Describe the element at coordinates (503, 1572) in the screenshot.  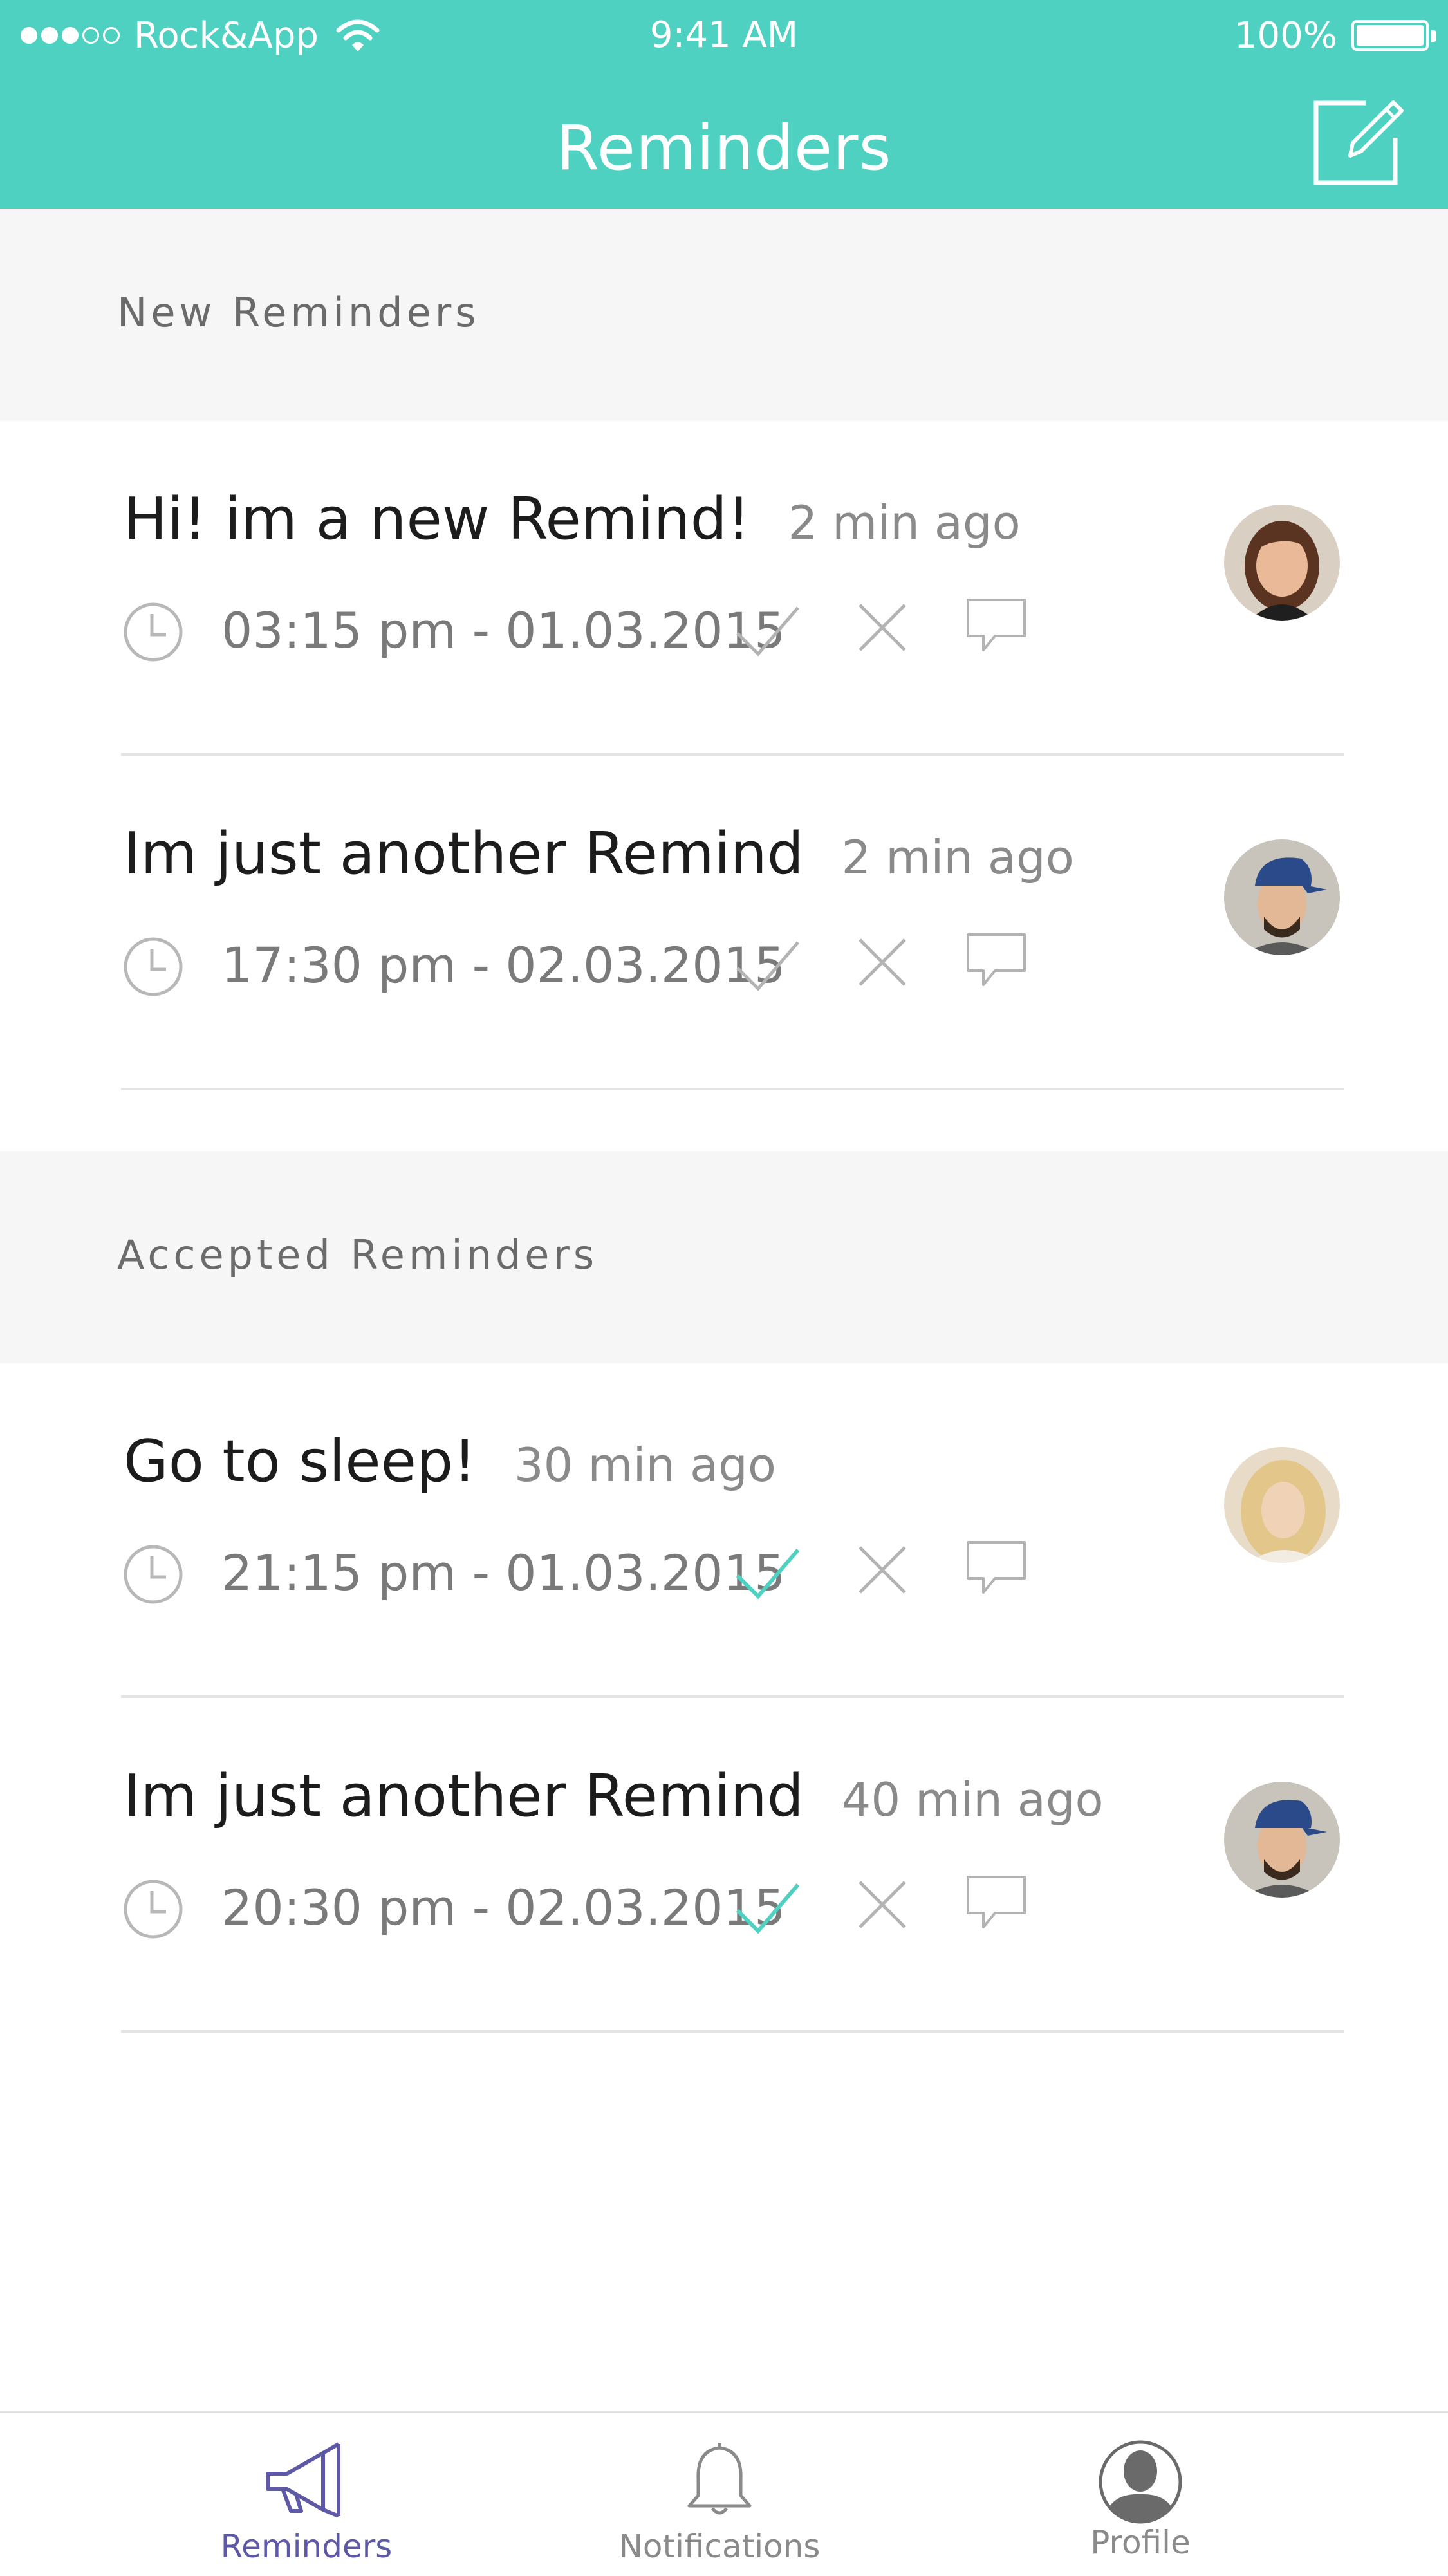
I see `reminder-datetime: 21:15 pm - 01.03.2015` at that location.